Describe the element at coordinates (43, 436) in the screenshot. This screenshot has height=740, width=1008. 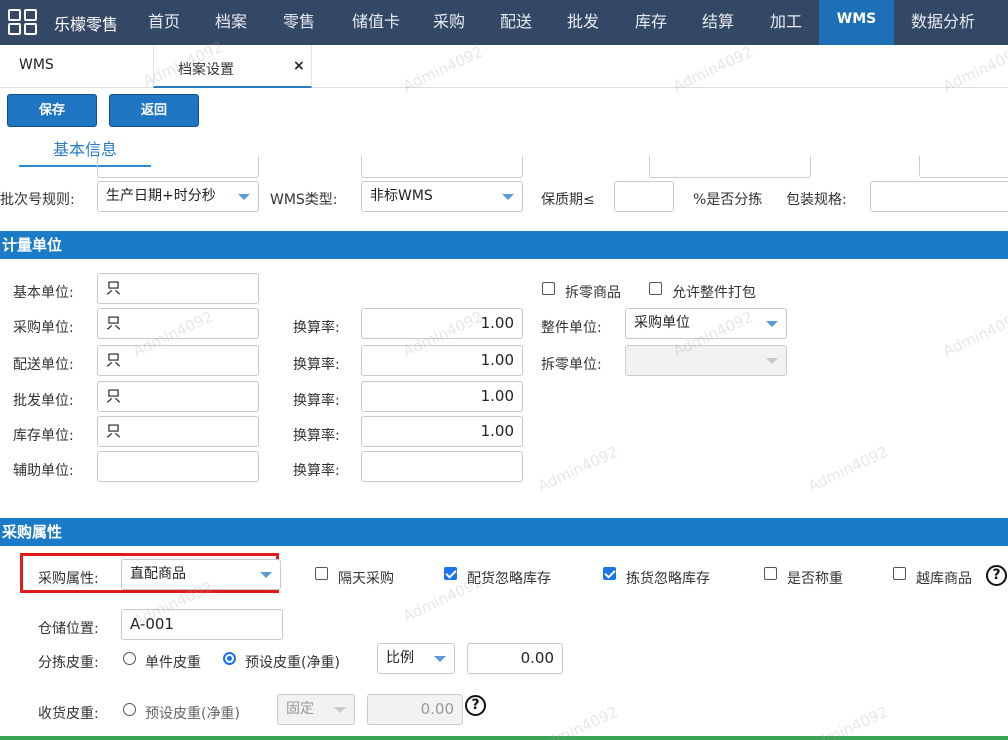
I see `stock-unit-label: 库存单位:` at that location.